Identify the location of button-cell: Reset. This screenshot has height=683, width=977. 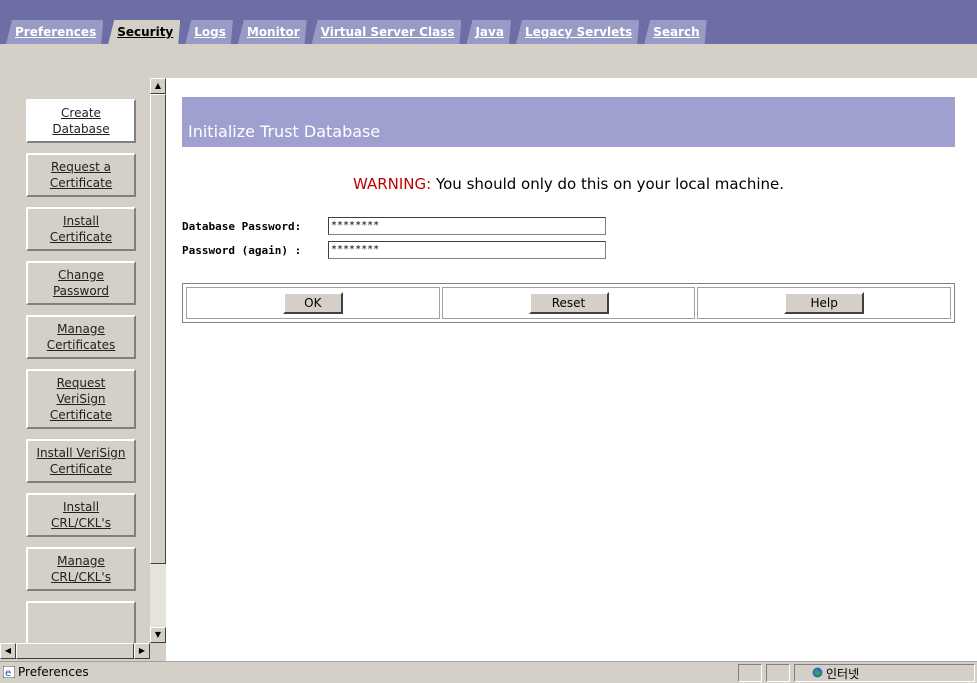
(568, 303).